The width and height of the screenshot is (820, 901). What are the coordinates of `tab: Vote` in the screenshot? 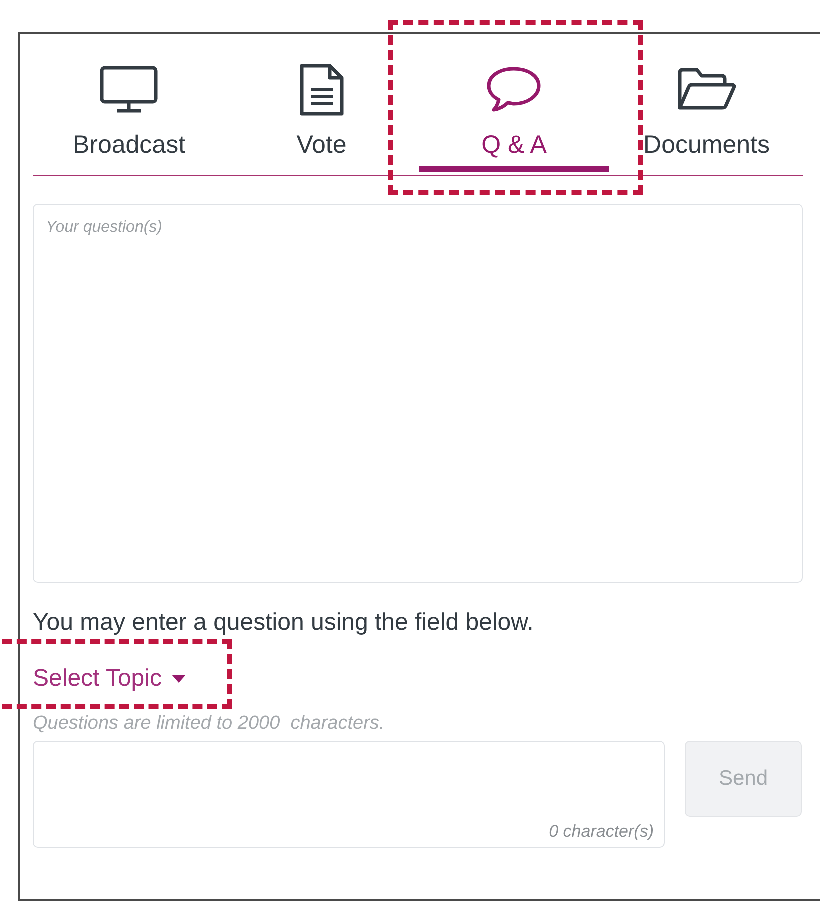 It's located at (321, 116).